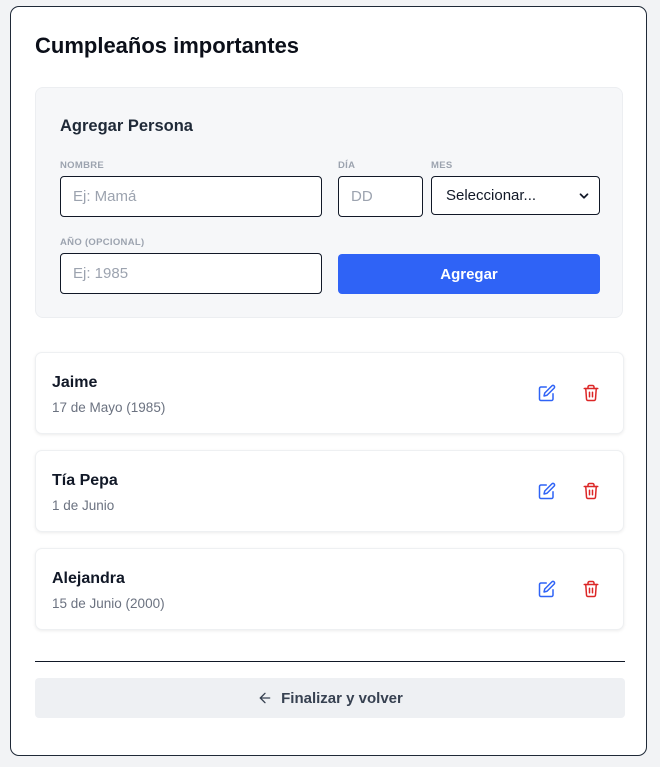  What do you see at coordinates (101, 273) in the screenshot?
I see `year-placeholder: Ej: 1985` at bounding box center [101, 273].